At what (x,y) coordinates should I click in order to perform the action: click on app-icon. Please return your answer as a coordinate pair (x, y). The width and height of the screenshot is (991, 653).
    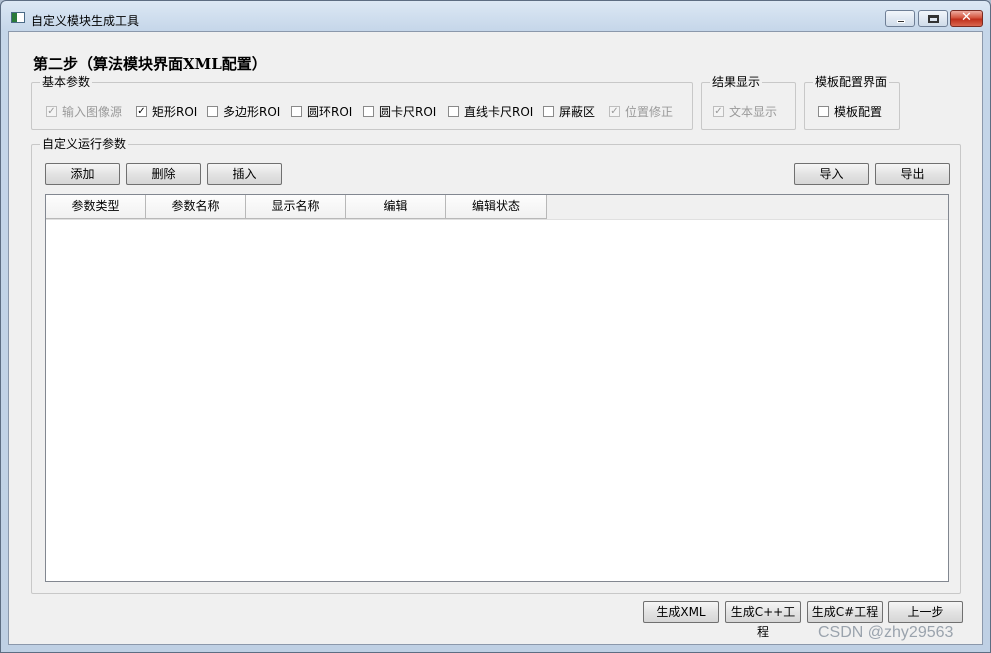
    Looking at the image, I should click on (18, 17).